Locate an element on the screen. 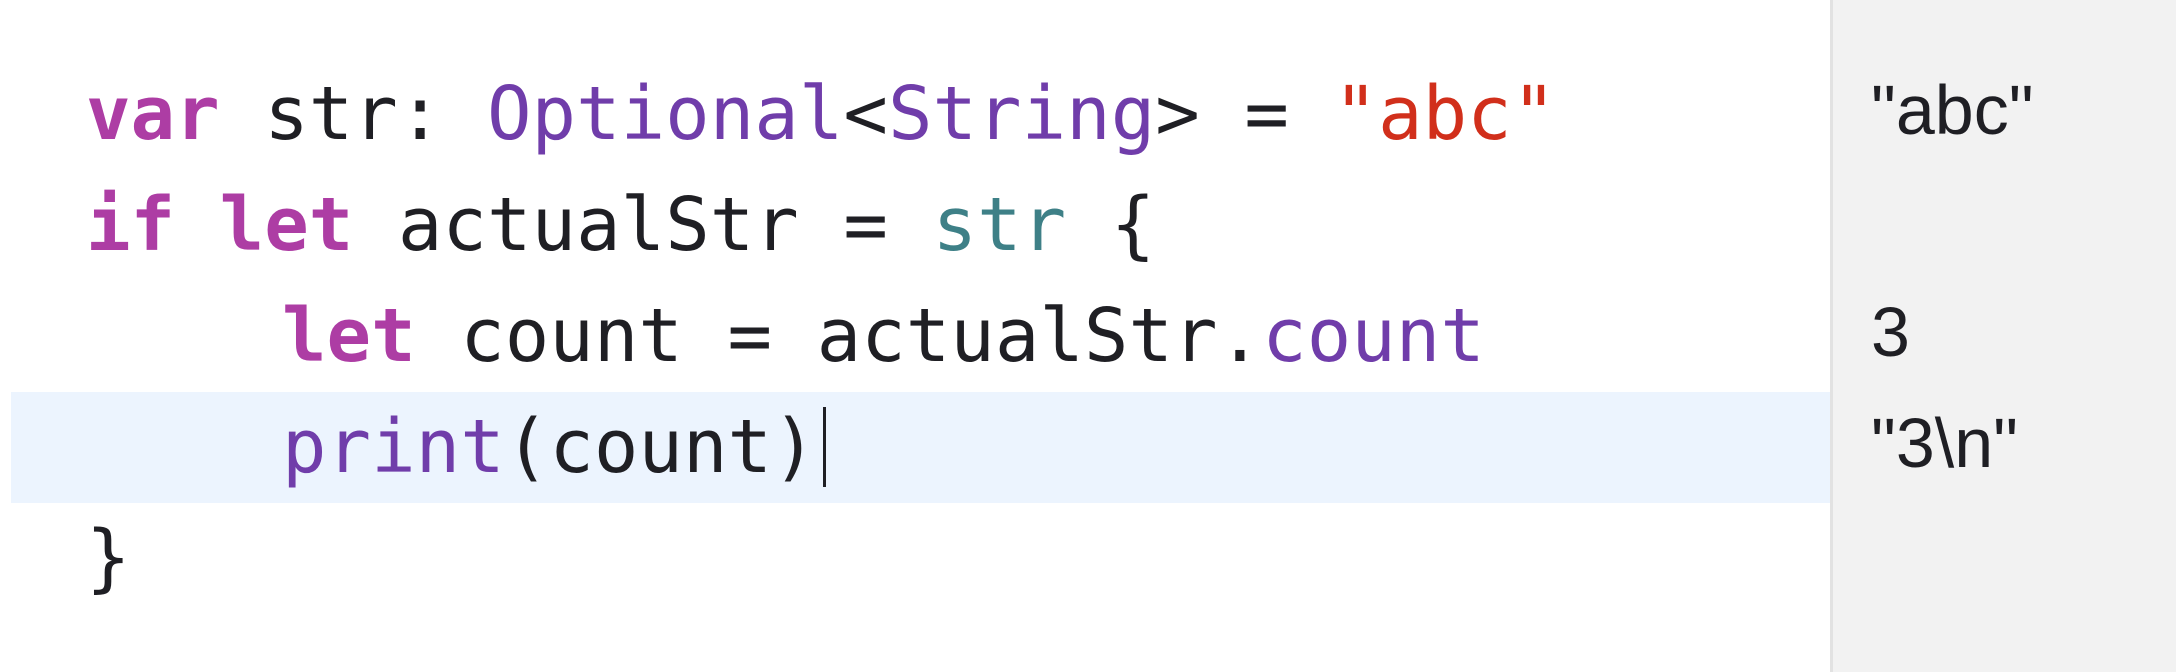 The image size is (2176, 672). function-print: print is located at coordinates (393, 447).